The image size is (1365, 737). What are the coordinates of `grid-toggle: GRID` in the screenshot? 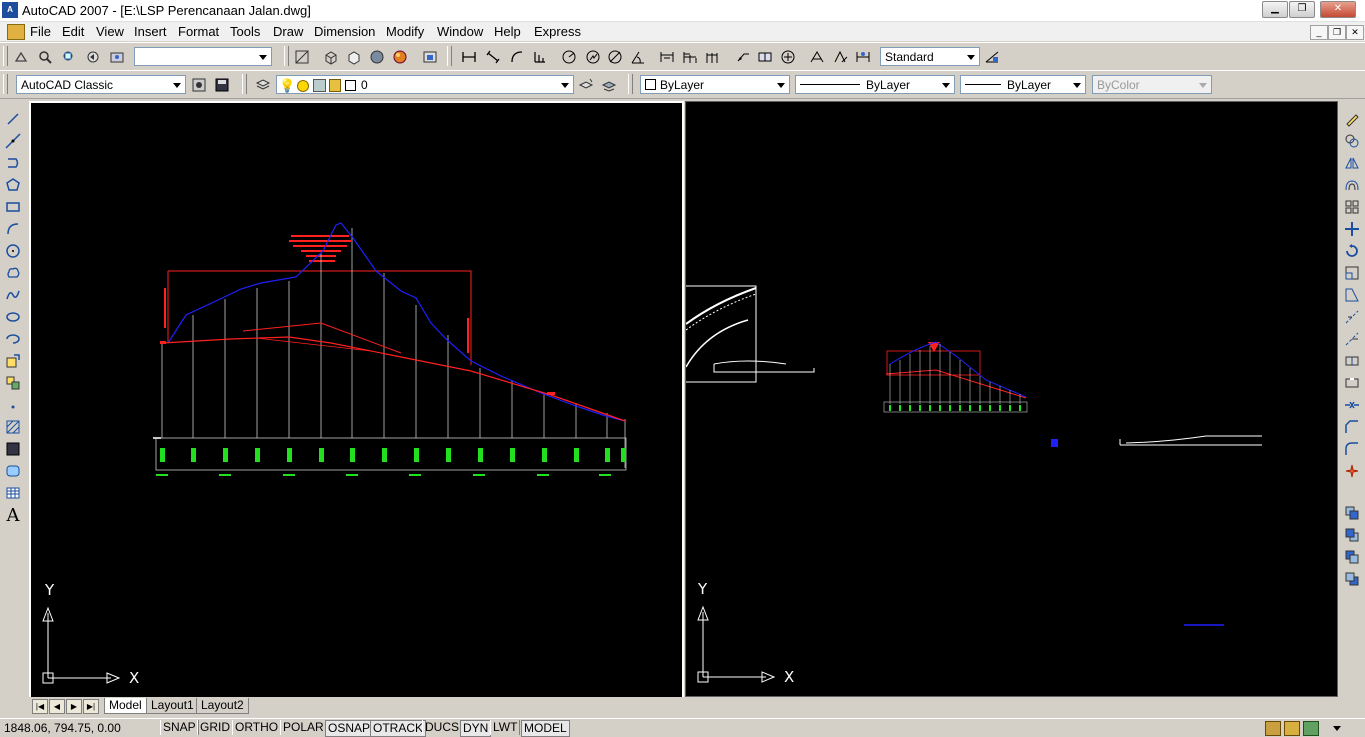 It's located at (215, 727).